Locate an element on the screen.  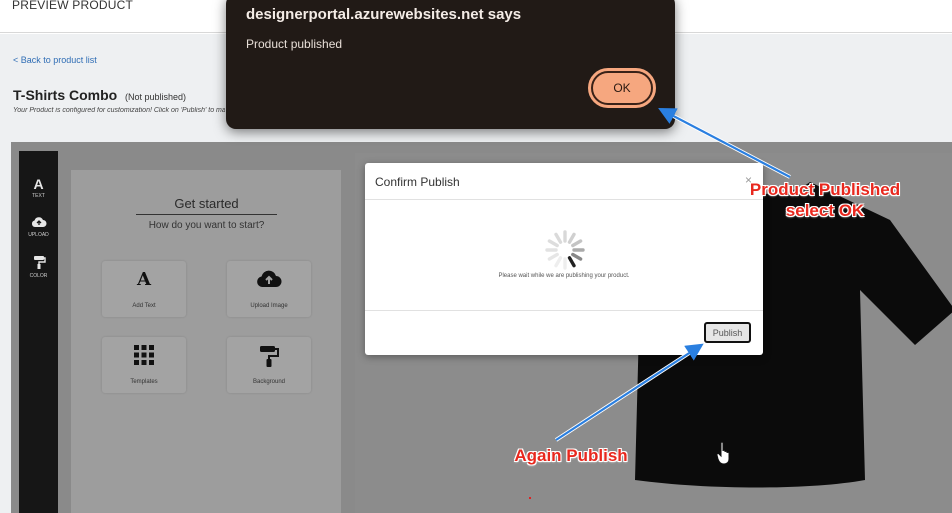
ok-button: OK is located at coordinates (622, 88).